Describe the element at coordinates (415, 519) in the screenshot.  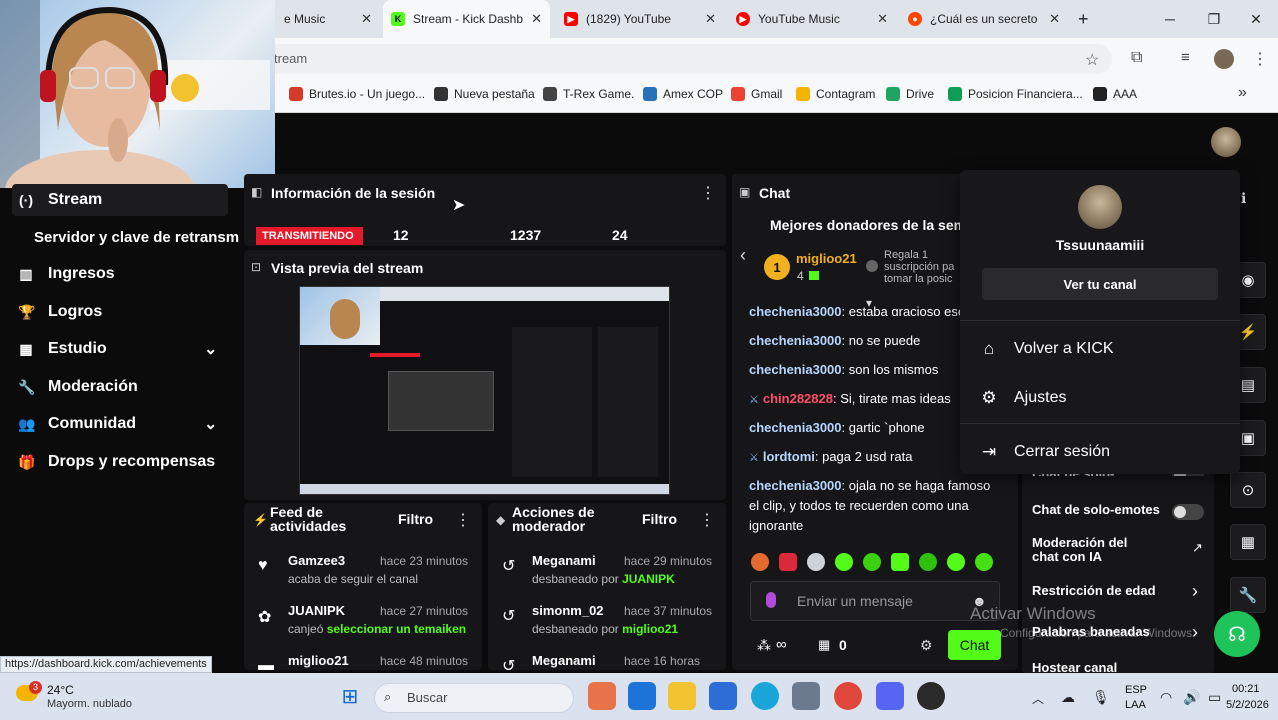
I see `activity-filter-button: Filtro` at that location.